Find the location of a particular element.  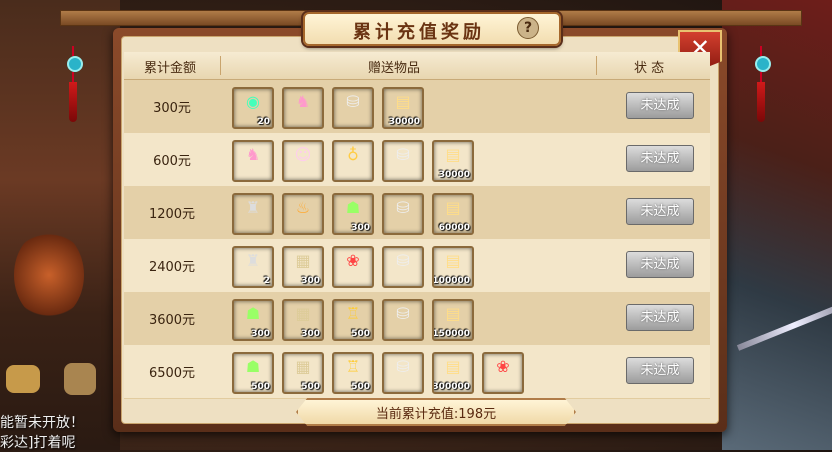

table-row: 300元 ◉ 20 ♞ ⛁ ▤ 30000 未达成 is located at coordinates (417, 107).